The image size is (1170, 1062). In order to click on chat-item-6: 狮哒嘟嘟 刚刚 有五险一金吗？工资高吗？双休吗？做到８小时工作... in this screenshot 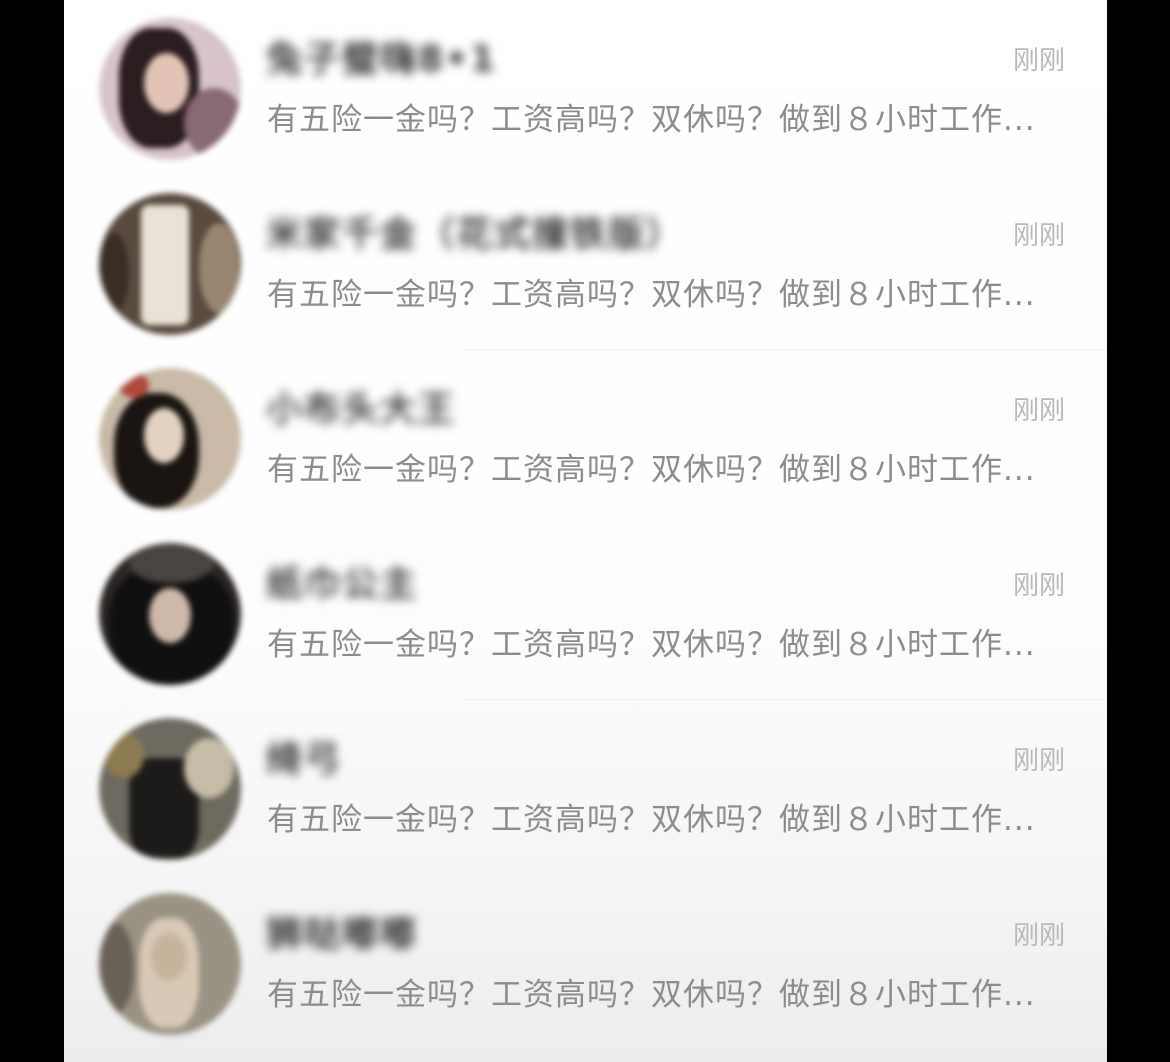, I will do `click(585, 962)`.